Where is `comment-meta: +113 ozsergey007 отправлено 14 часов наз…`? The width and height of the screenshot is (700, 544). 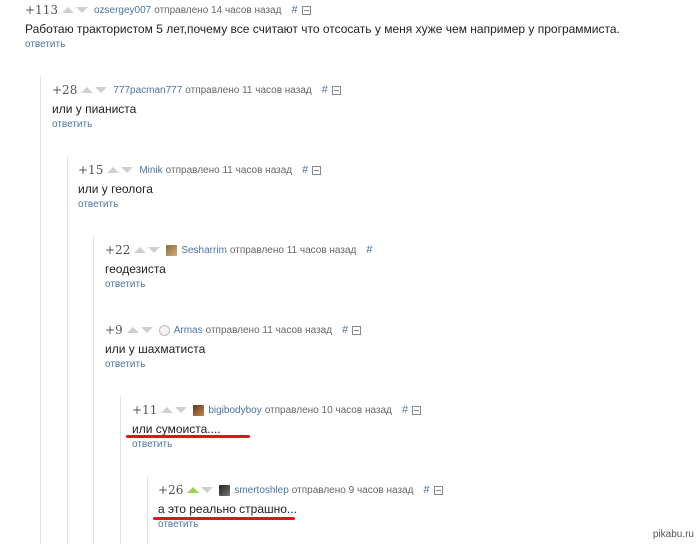 comment-meta: +113 ozsergey007 отправлено 14 часов наз… is located at coordinates (322, 10).